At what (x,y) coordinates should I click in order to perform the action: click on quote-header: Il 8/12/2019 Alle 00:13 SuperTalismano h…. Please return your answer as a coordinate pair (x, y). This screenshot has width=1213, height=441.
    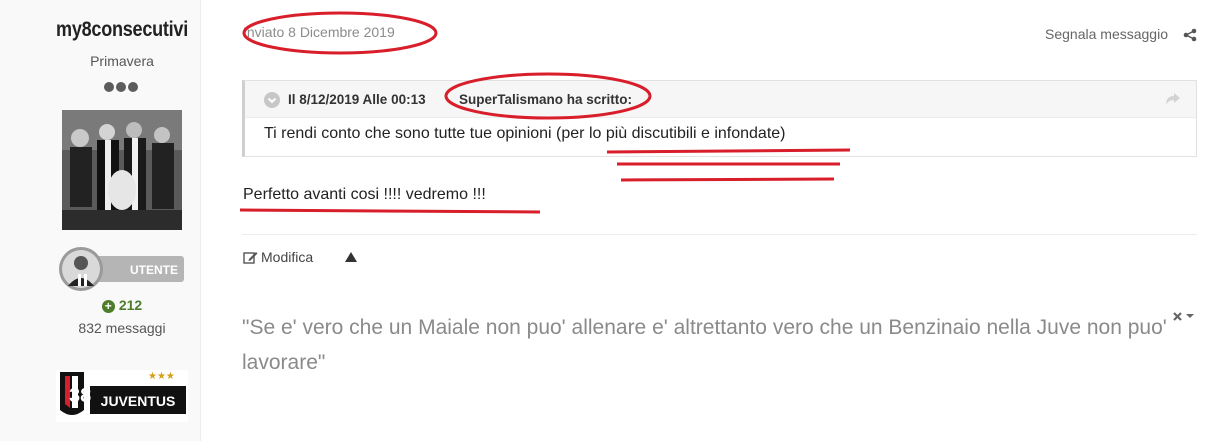
    Looking at the image, I should click on (720, 99).